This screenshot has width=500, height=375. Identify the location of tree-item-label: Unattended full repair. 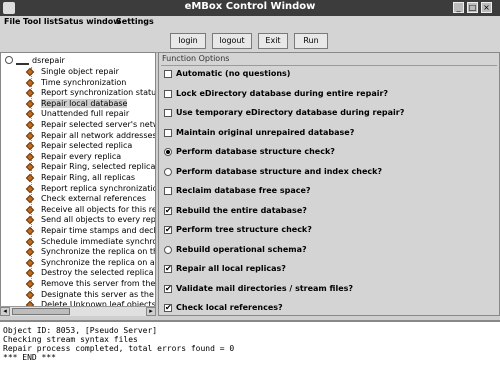
(85, 114).